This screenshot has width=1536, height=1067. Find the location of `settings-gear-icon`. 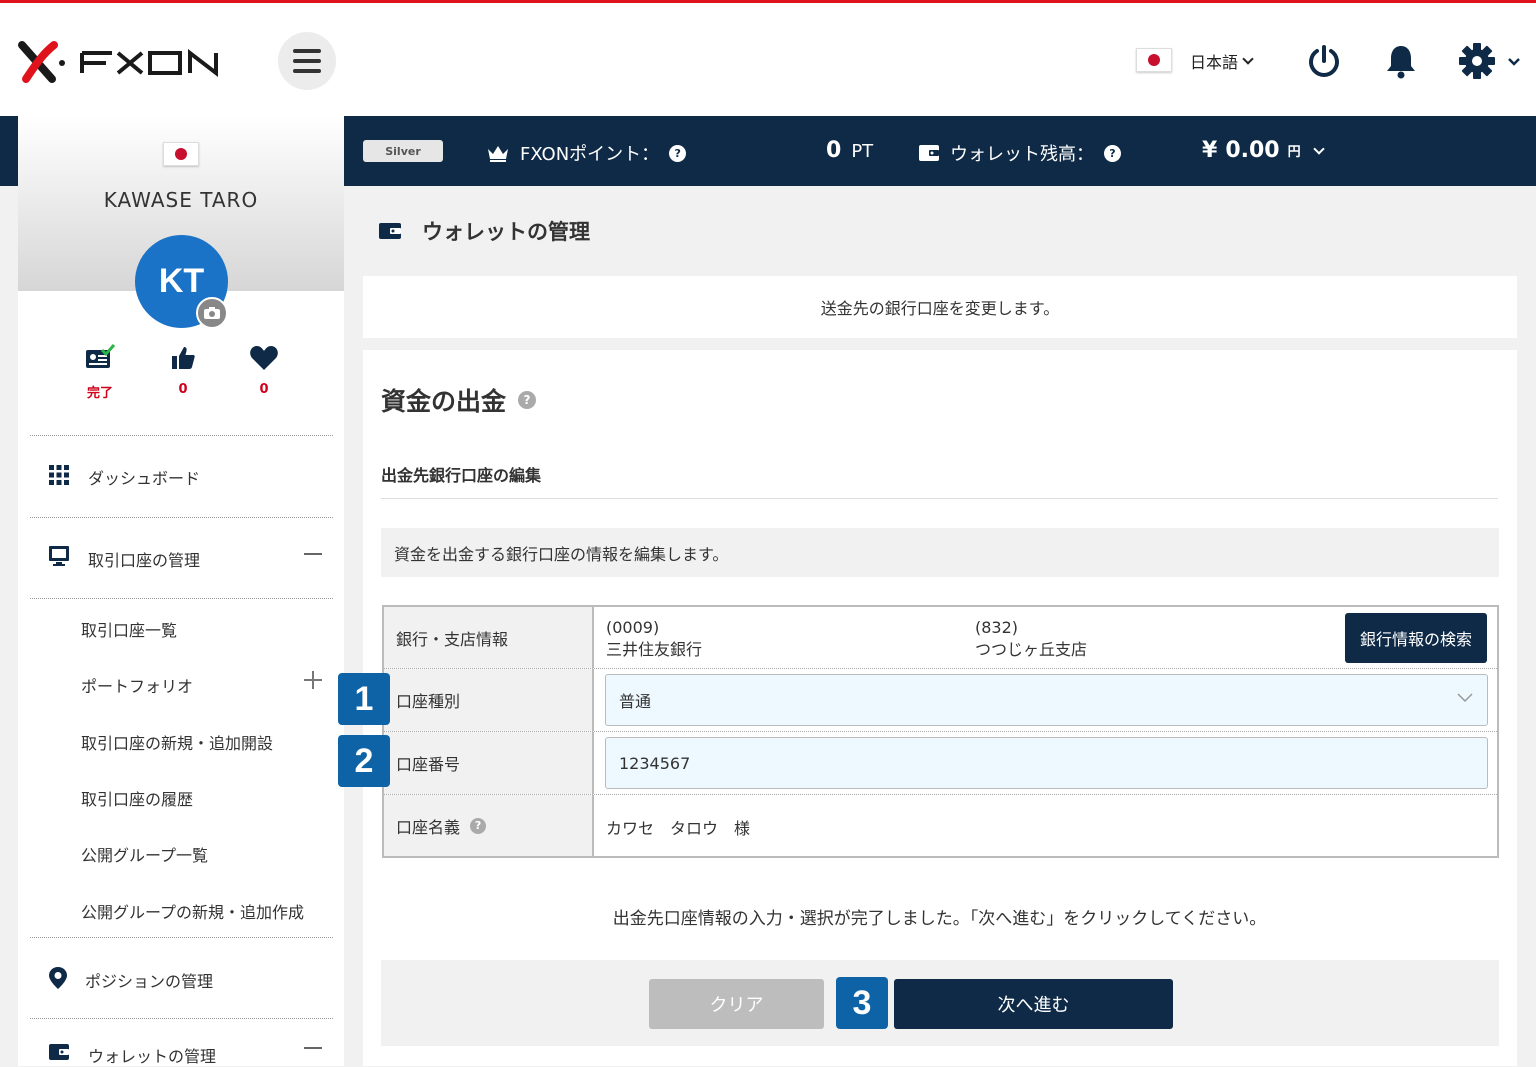

settings-gear-icon is located at coordinates (1491, 61).